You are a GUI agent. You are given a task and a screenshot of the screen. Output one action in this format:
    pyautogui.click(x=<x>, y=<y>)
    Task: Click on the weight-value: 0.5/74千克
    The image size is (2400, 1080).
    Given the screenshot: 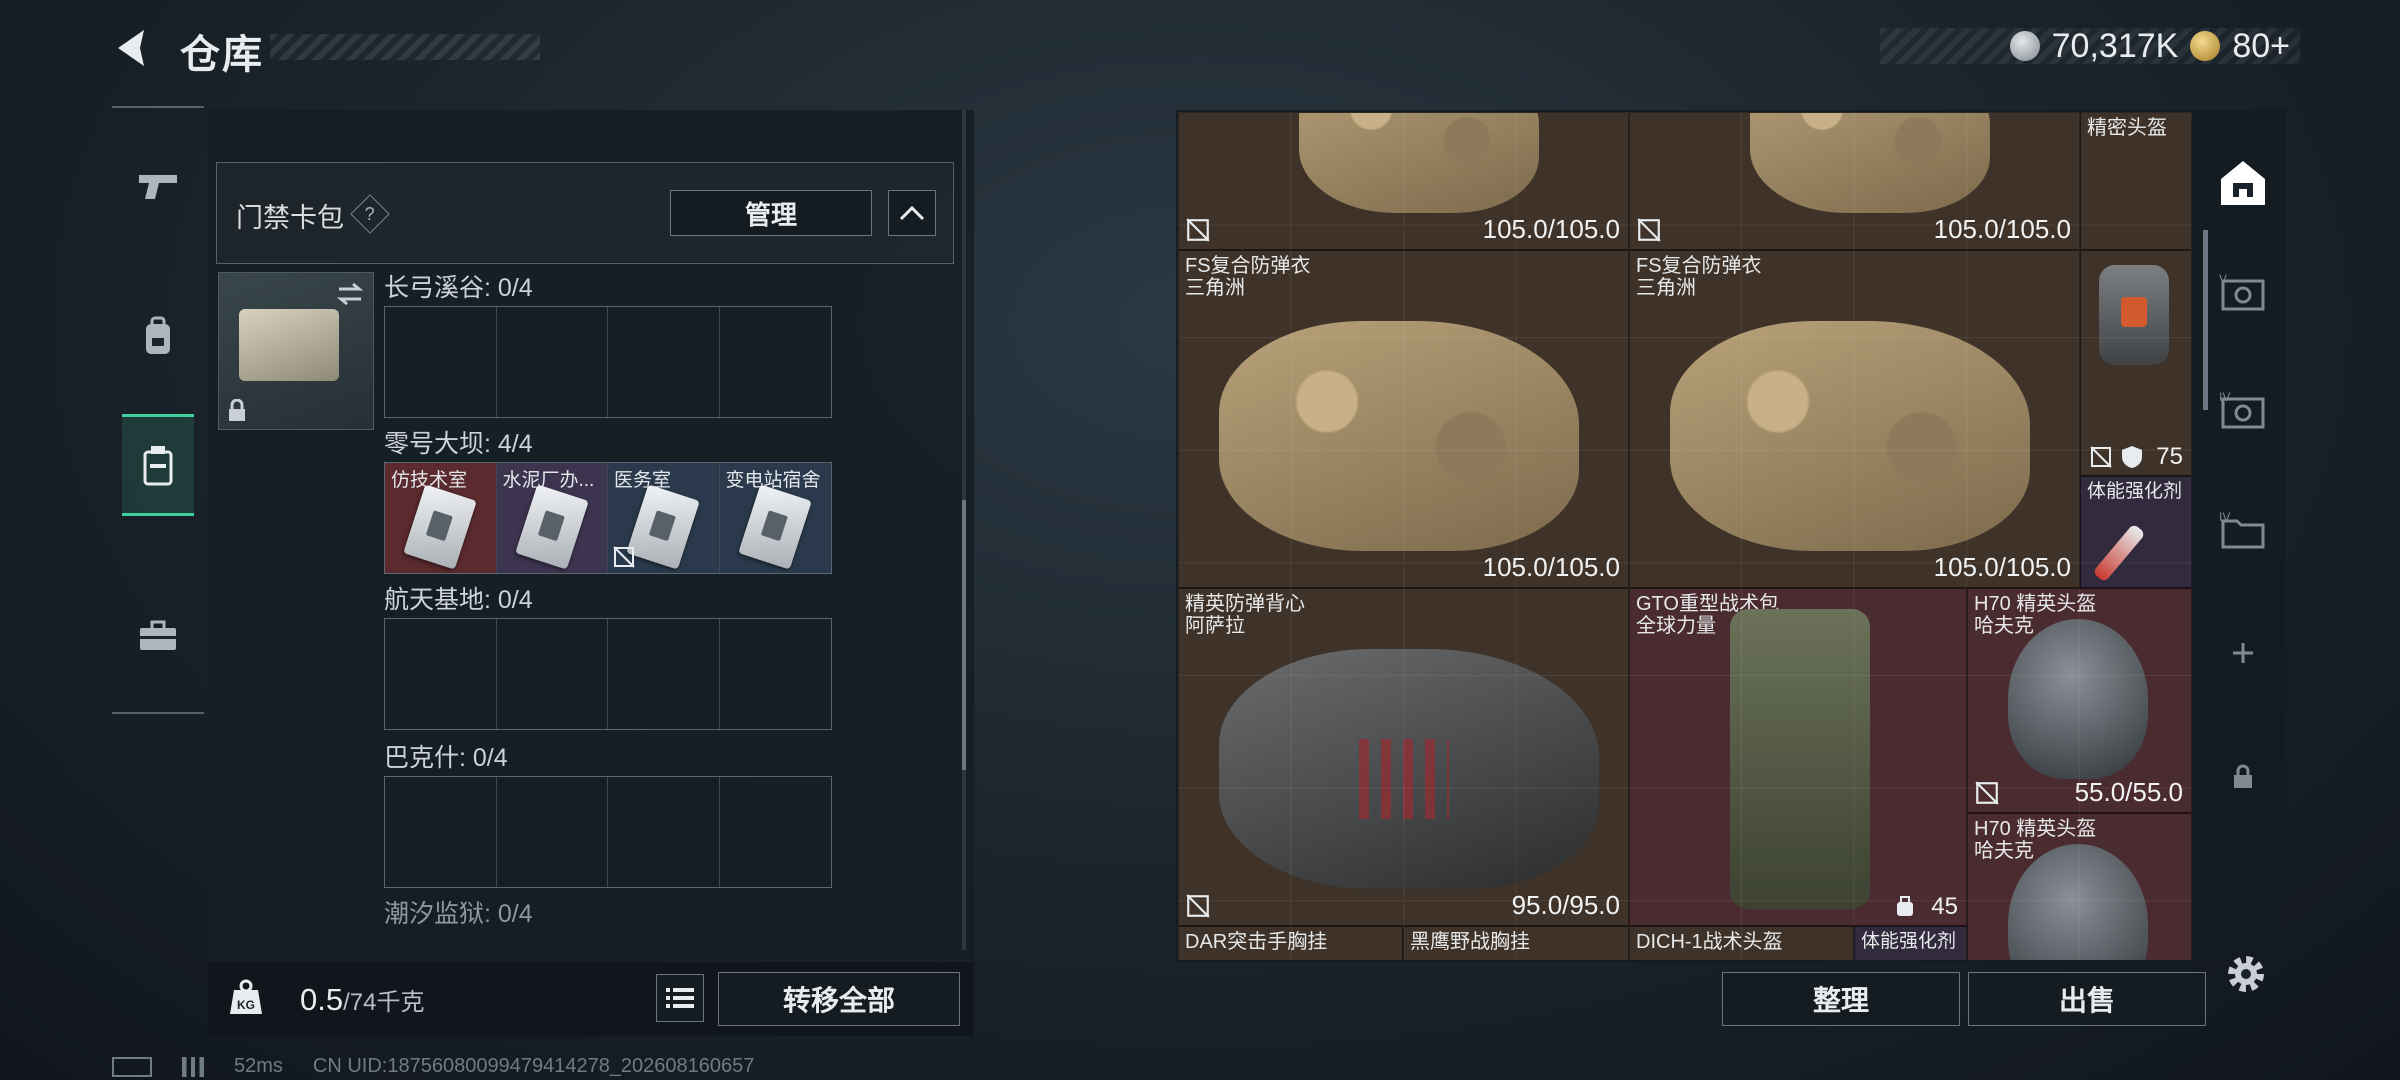 What is the action you would take?
    pyautogui.click(x=362, y=999)
    